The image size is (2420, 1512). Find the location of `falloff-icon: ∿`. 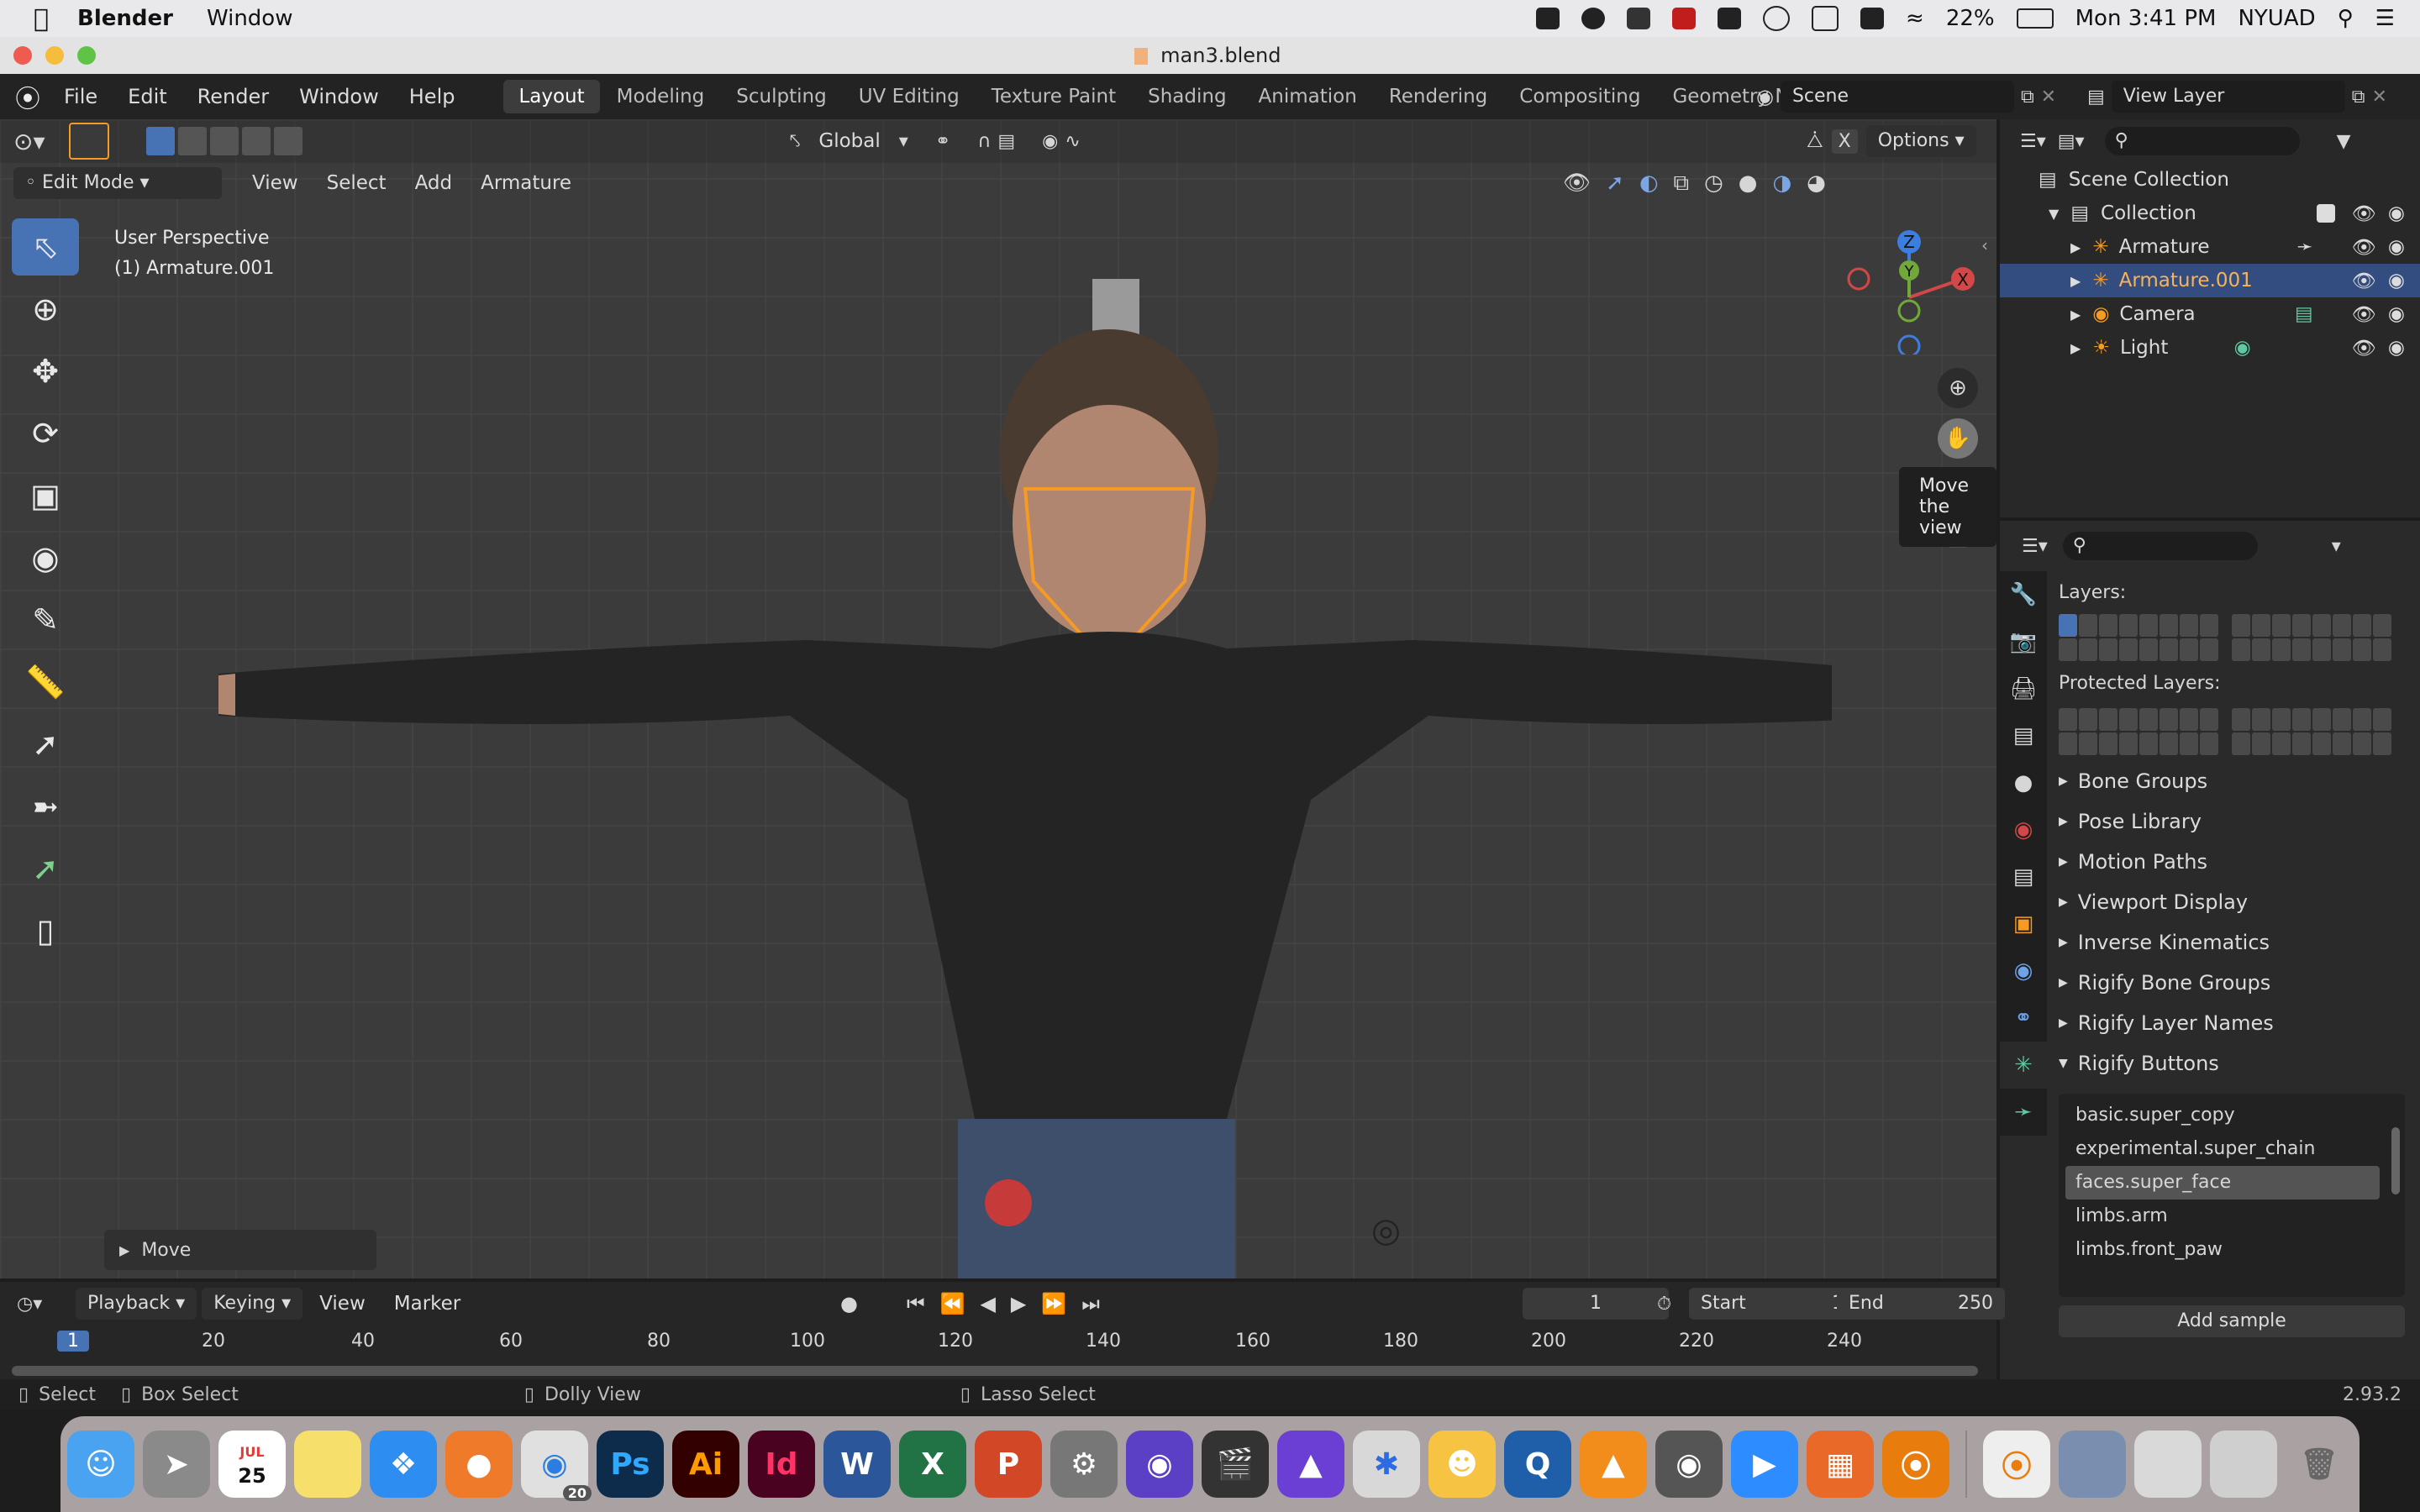

falloff-icon: ∿ is located at coordinates (1073, 141).